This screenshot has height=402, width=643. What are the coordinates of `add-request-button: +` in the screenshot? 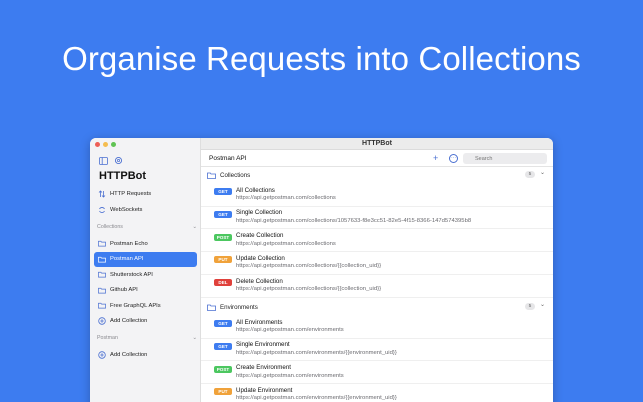 It's located at (435, 158).